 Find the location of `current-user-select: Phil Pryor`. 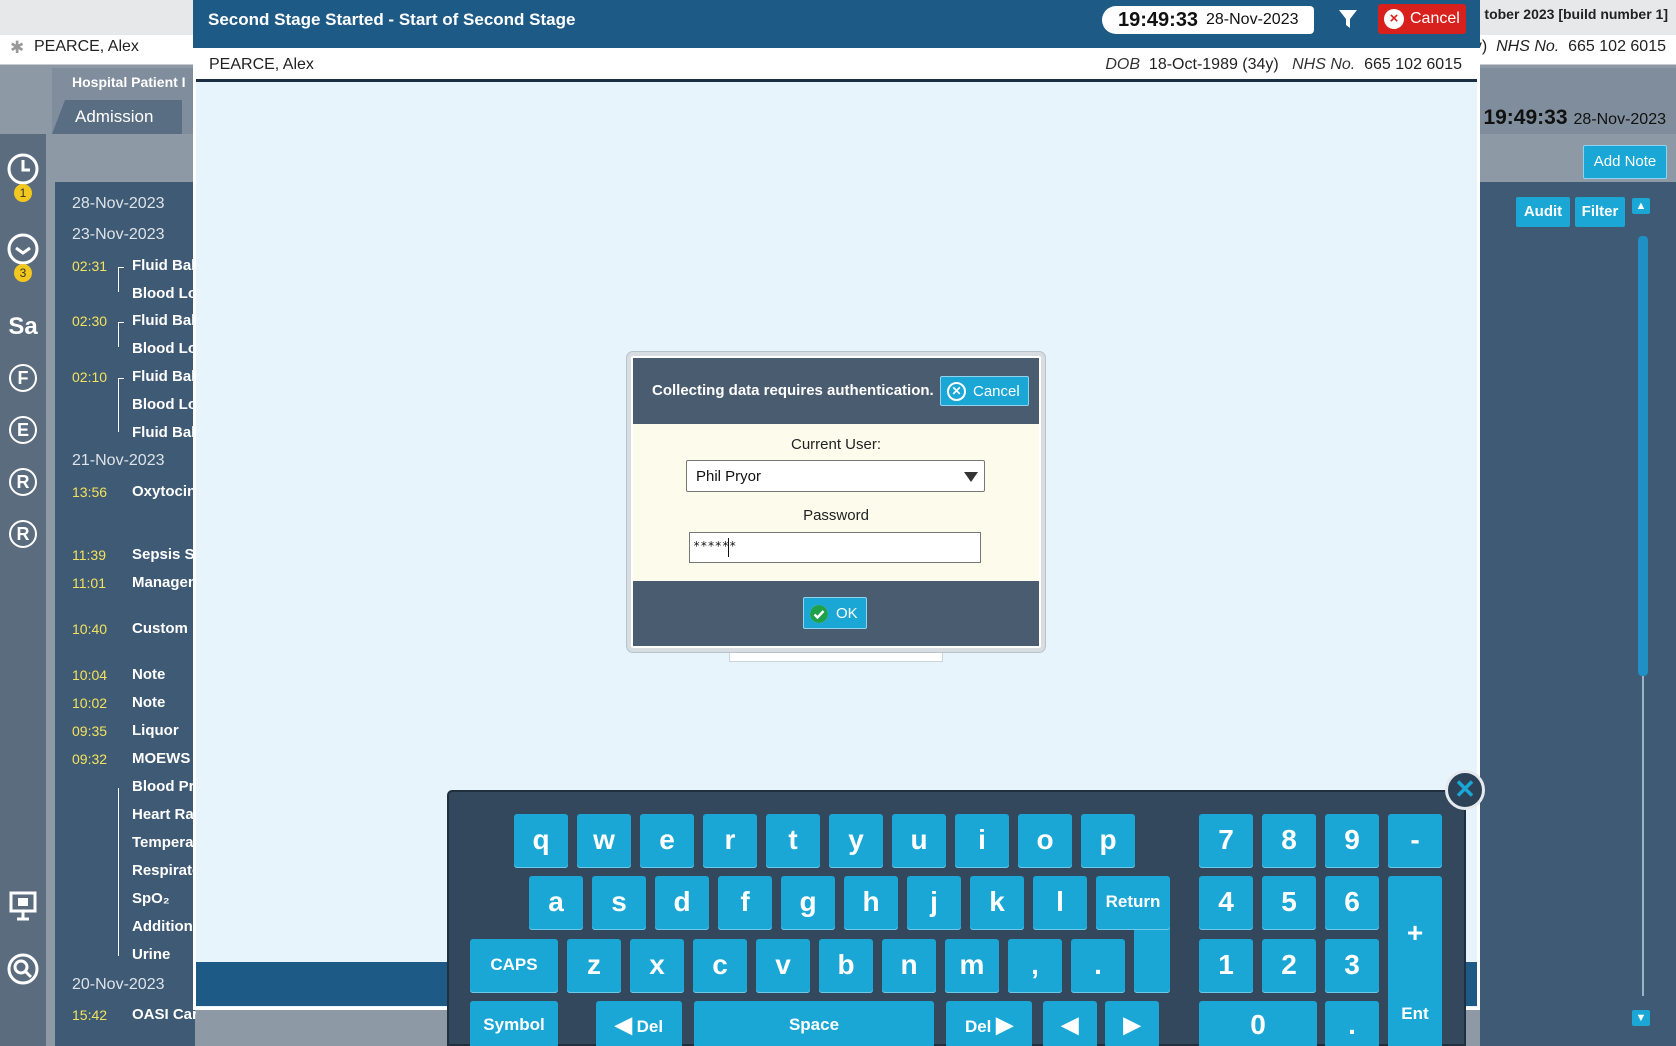

current-user-select: Phil Pryor is located at coordinates (835, 476).